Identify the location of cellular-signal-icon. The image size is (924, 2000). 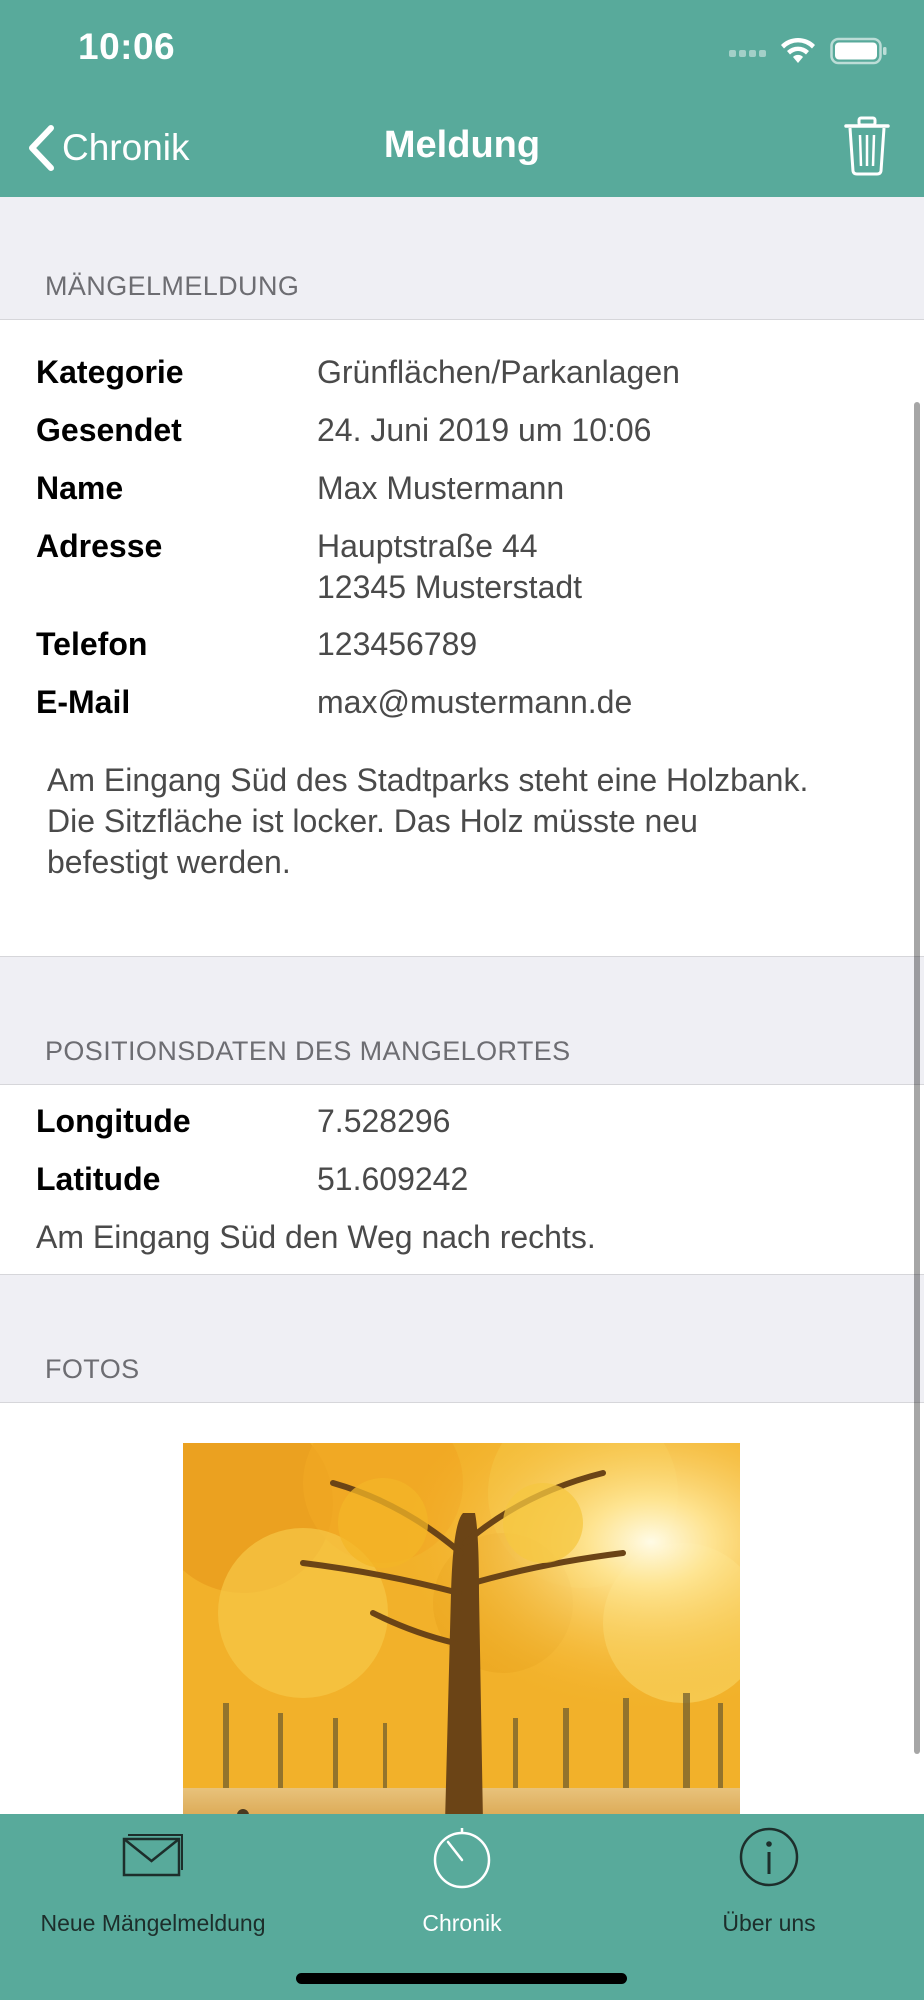
(747, 51).